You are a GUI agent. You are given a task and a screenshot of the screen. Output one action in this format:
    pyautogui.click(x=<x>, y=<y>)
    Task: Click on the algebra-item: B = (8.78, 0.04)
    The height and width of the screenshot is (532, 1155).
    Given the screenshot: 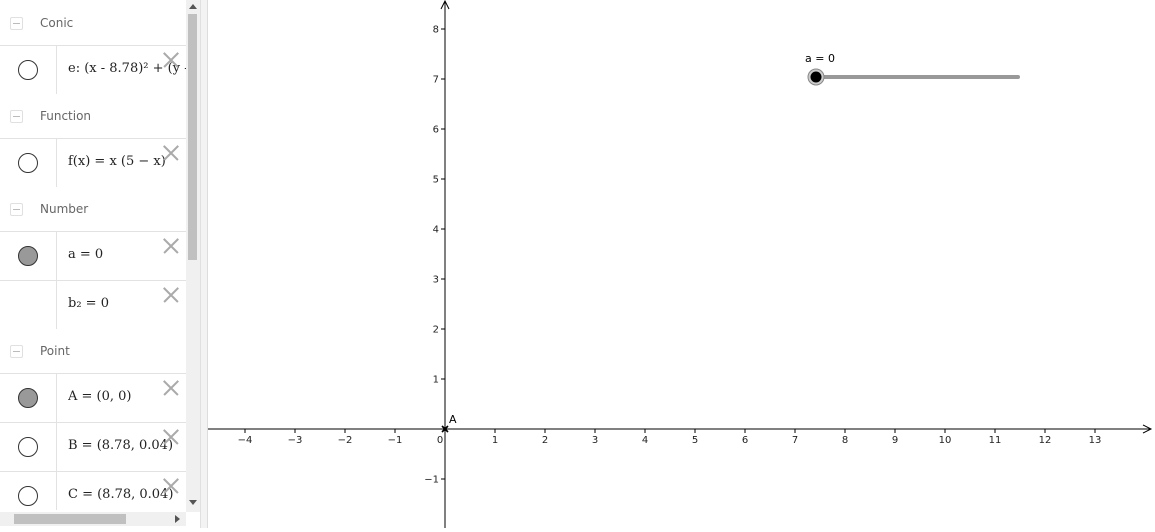 What is the action you would take?
    pyautogui.click(x=93, y=446)
    